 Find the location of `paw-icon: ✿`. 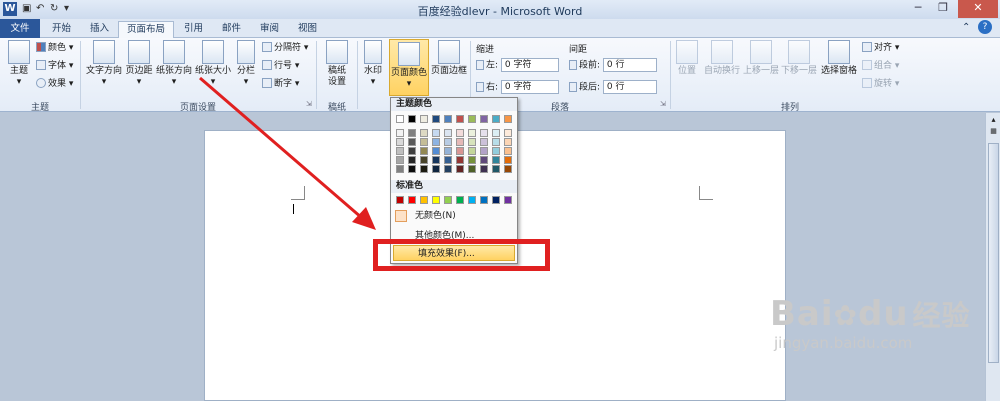

paw-icon: ✿ is located at coordinates (845, 315).